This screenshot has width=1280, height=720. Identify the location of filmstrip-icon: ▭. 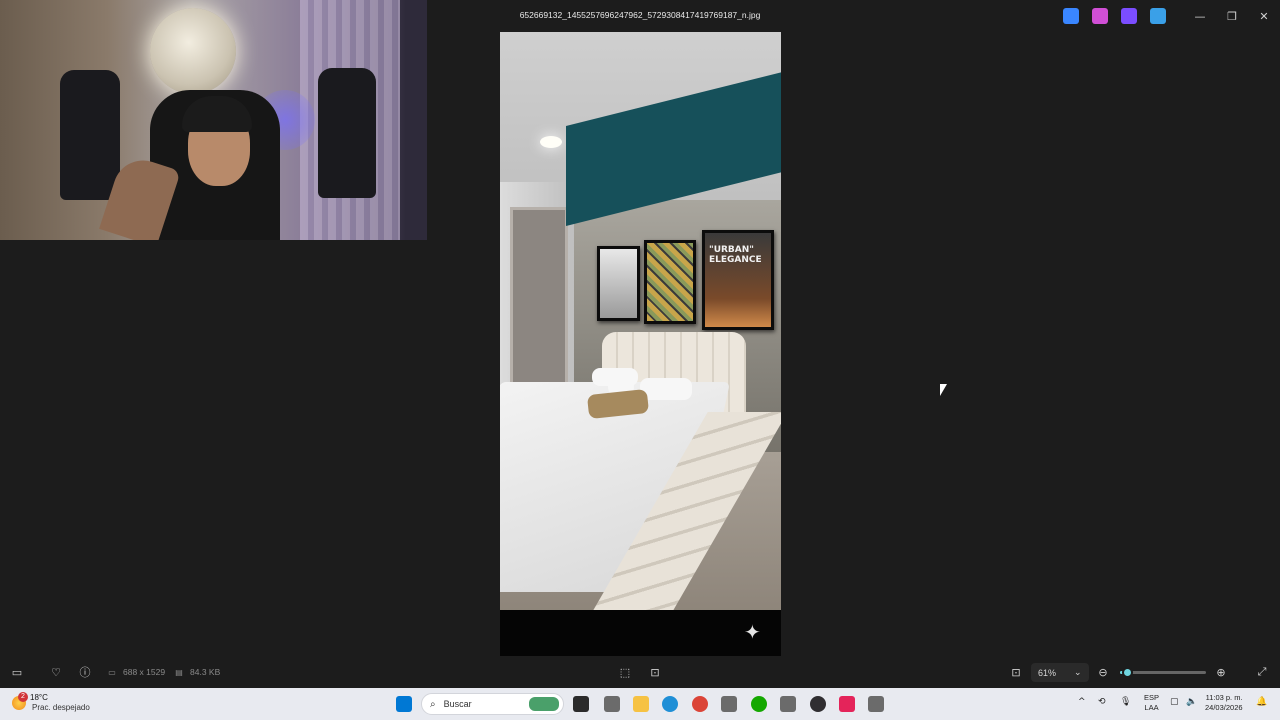
(17, 672).